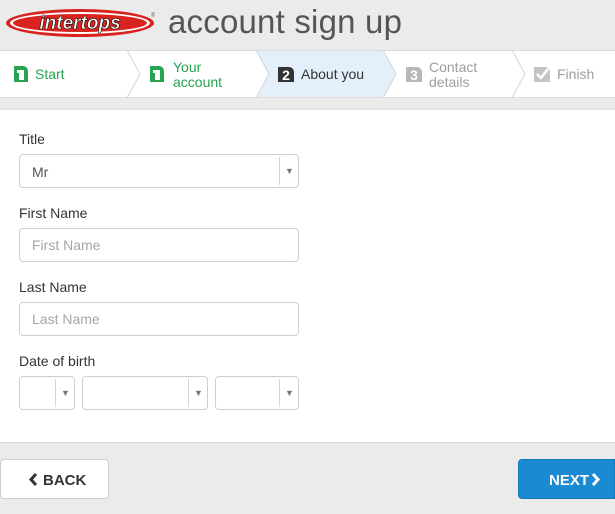 The height and width of the screenshot is (514, 615). I want to click on header: intertops ® account sign up, so click(307, 25).